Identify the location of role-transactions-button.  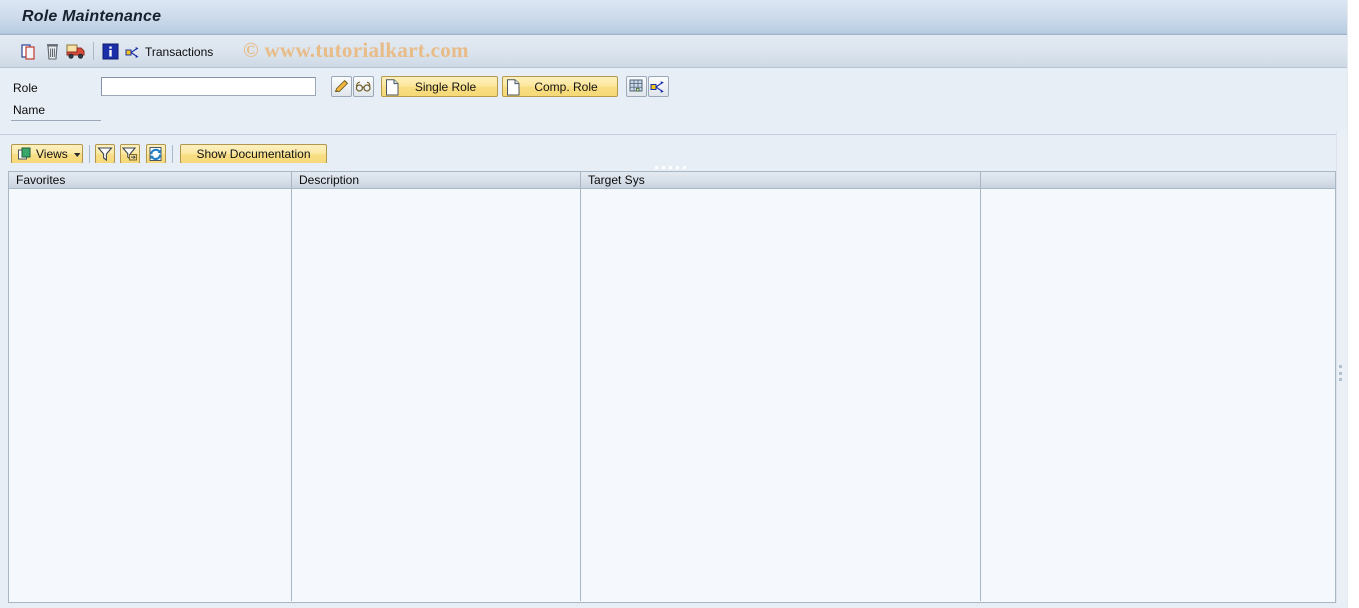
(658, 86).